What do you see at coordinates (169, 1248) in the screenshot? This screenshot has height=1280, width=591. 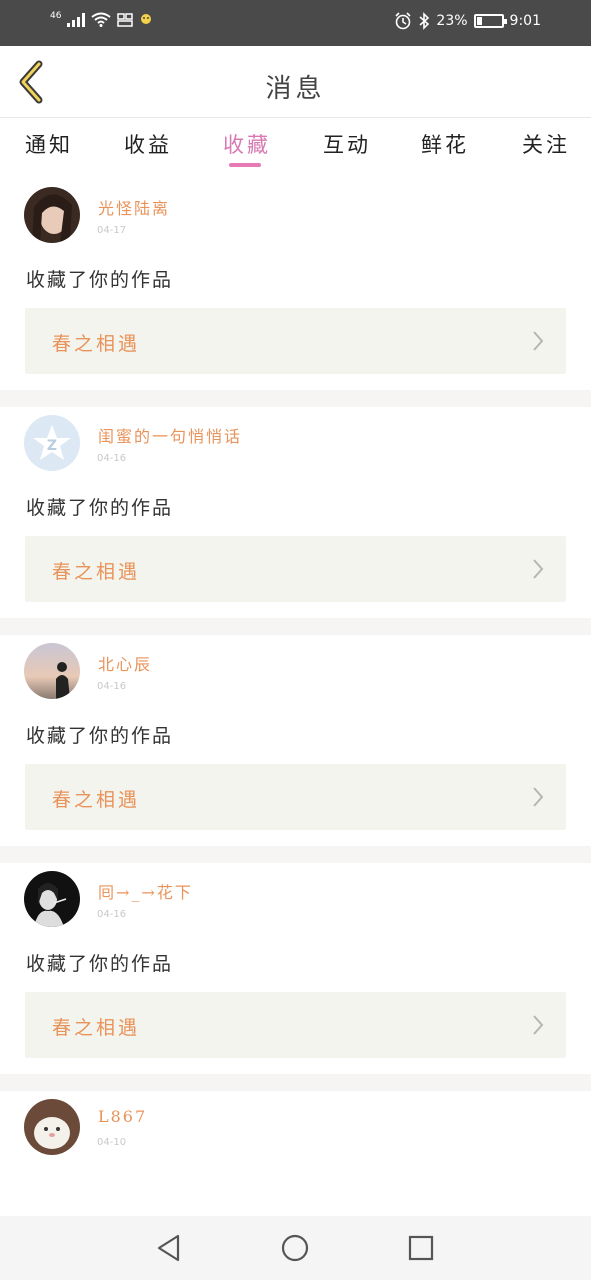 I see `back-triangle-icon` at bounding box center [169, 1248].